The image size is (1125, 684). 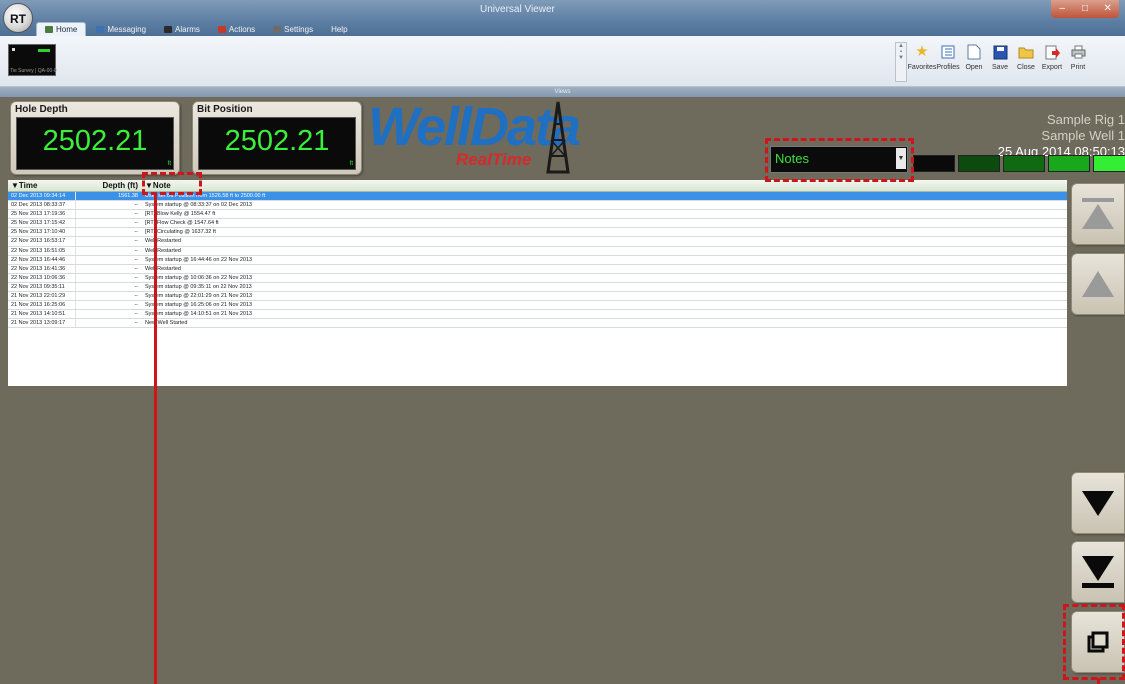 I want to click on note-cell: Well Restarted, so click(x=163, y=250).